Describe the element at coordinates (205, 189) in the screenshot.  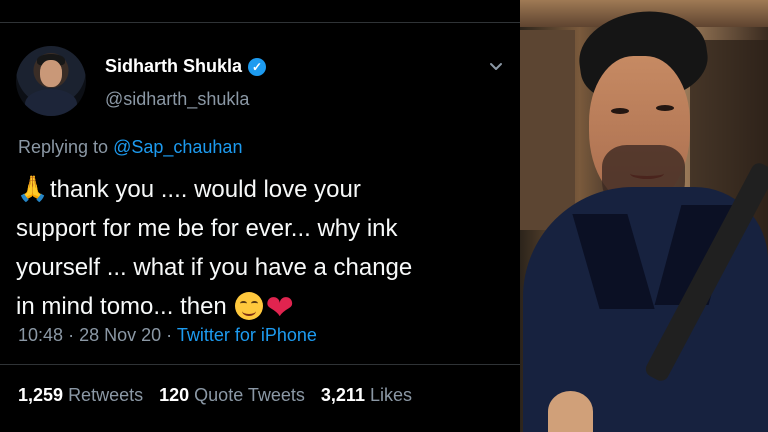
I see `tweet-line-1-text: thank you .... would love your` at that location.